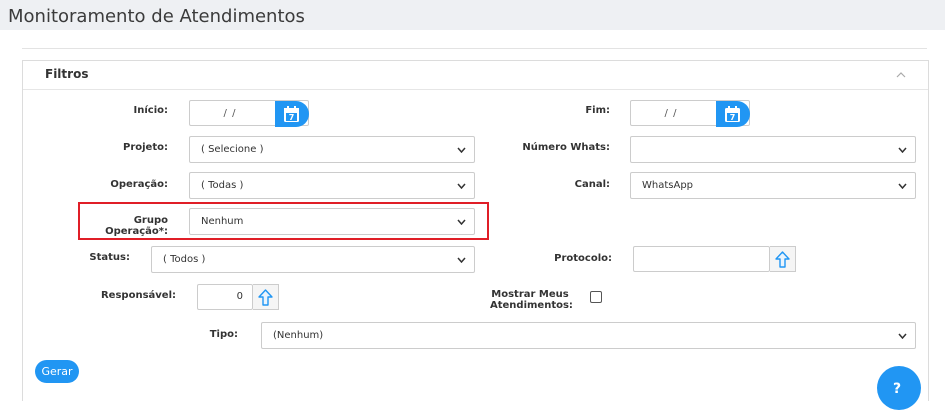 The height and width of the screenshot is (410, 945). What do you see at coordinates (472, 15) in the screenshot?
I see `page-header: Monitoramento de Atendimentos` at bounding box center [472, 15].